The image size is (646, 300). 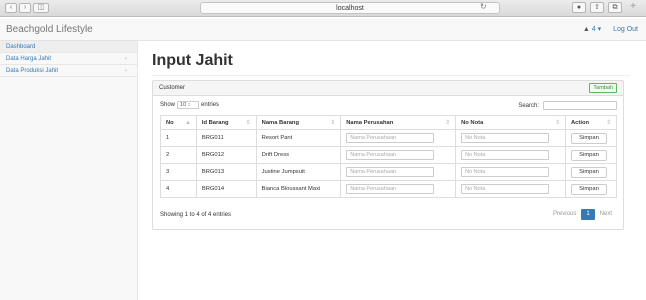 What do you see at coordinates (49, 29) in the screenshot?
I see `brand-title: Beachgold Lifestyle` at bounding box center [49, 29].